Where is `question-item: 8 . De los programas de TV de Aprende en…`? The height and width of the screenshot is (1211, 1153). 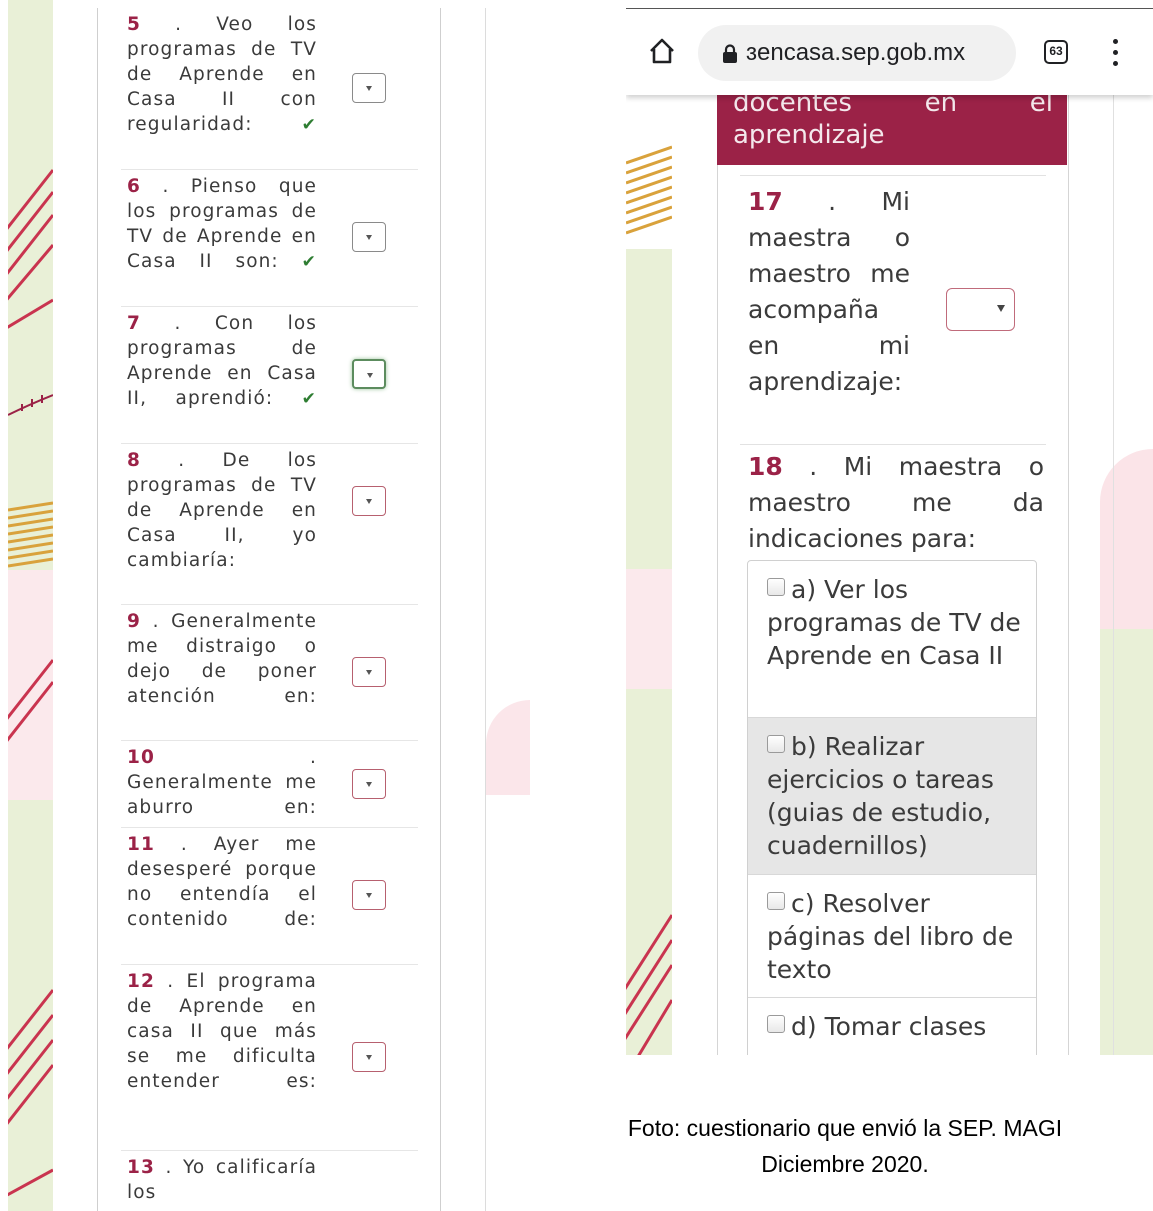 question-item: 8 . De los programas de TV de Aprende en… is located at coordinates (269, 524).